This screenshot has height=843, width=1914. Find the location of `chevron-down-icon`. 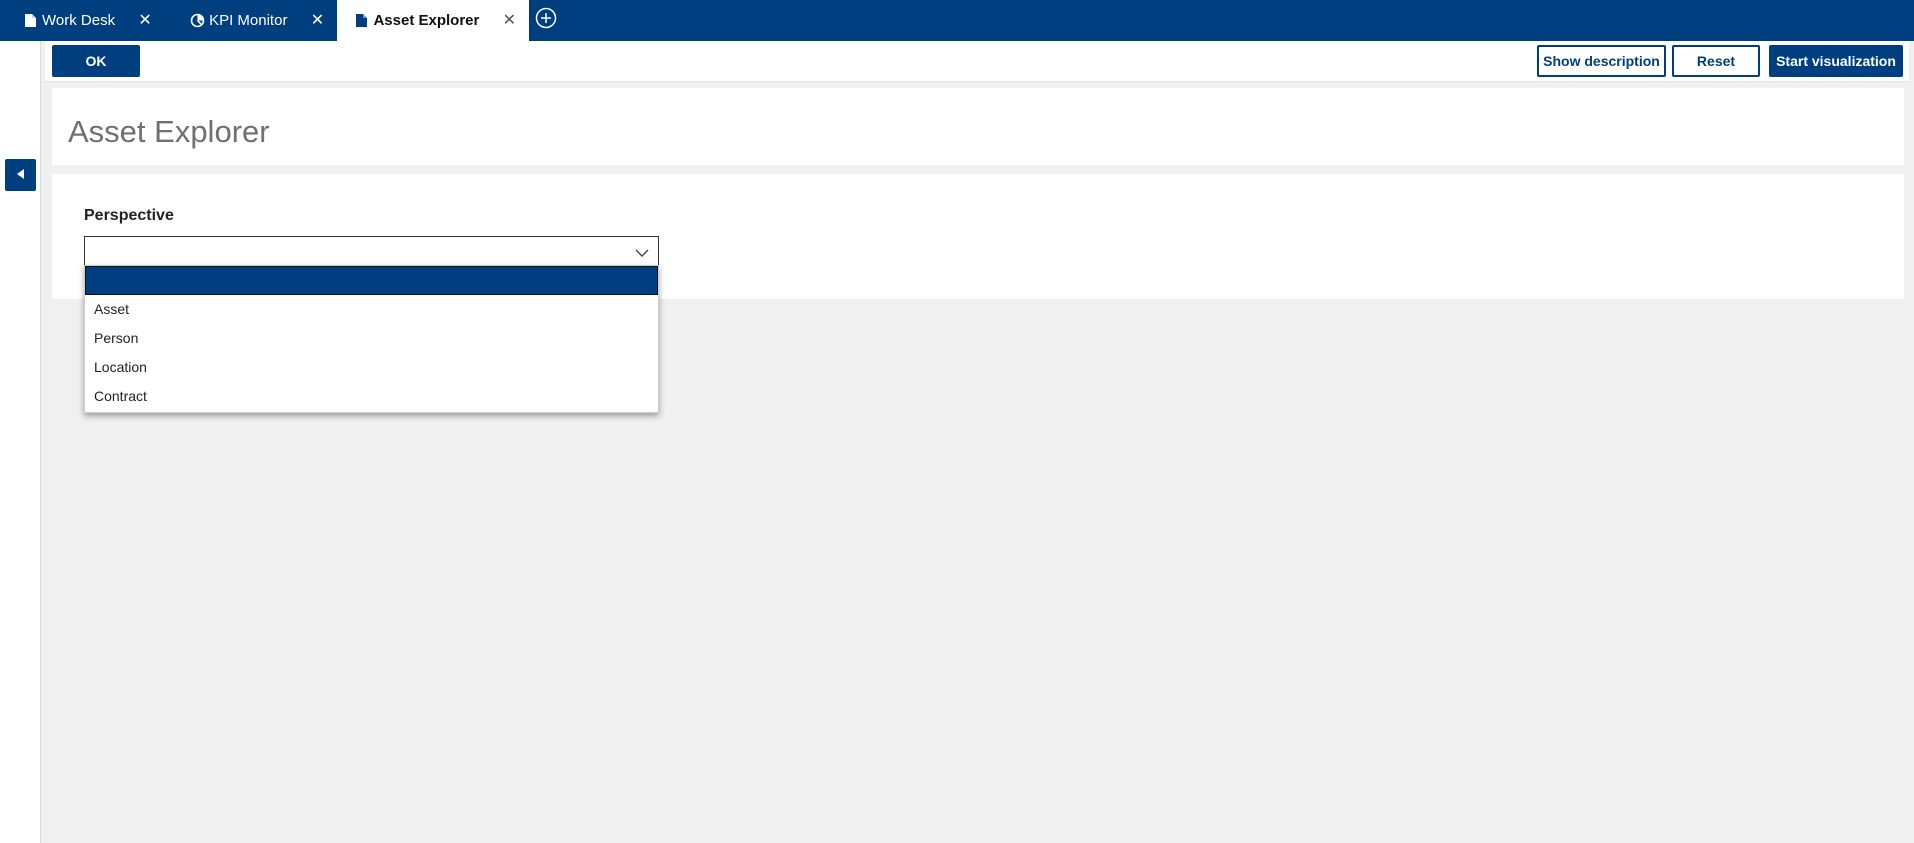

chevron-down-icon is located at coordinates (642, 253).